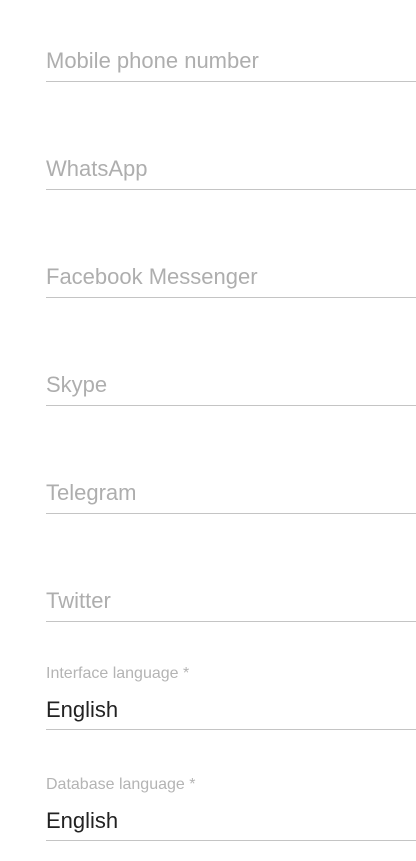  I want to click on whatsapp-underline, so click(231, 189).